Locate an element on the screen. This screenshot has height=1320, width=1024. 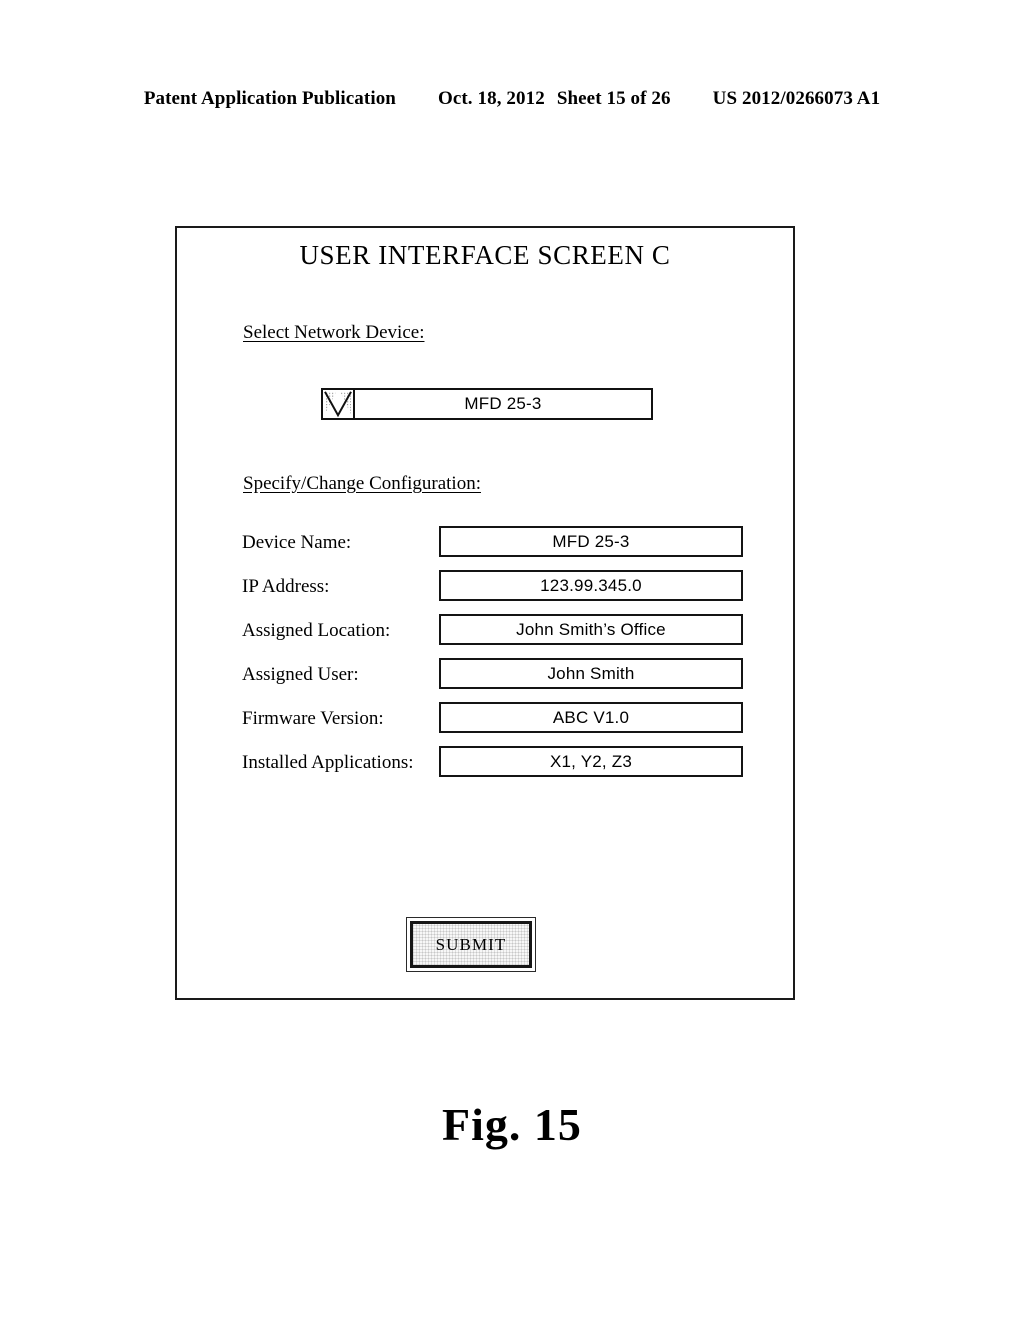
assigned-location-input: John Smith’s Office is located at coordinates (591, 629).